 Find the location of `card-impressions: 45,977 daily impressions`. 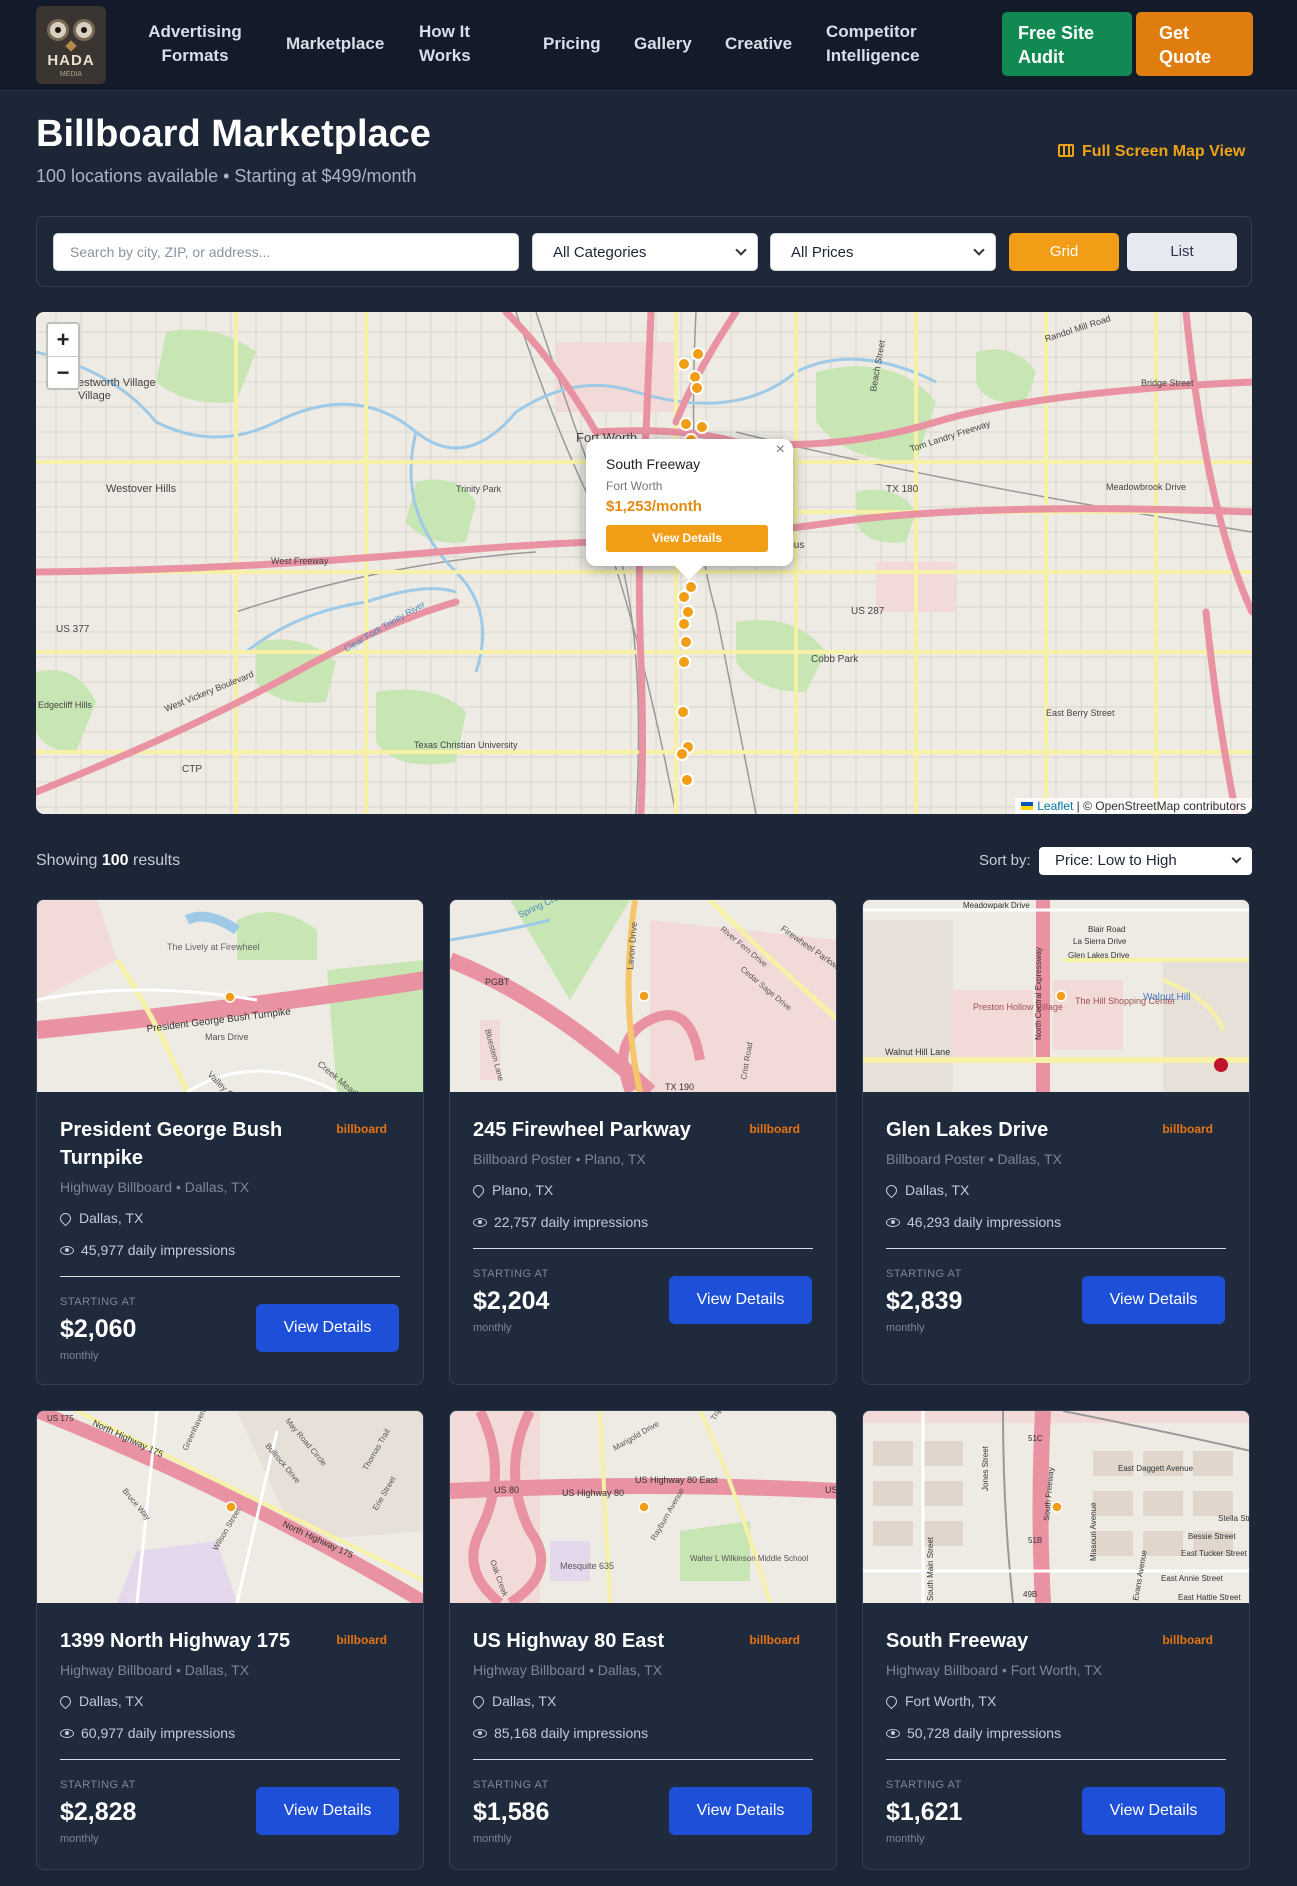

card-impressions: 45,977 daily impressions is located at coordinates (147, 1250).